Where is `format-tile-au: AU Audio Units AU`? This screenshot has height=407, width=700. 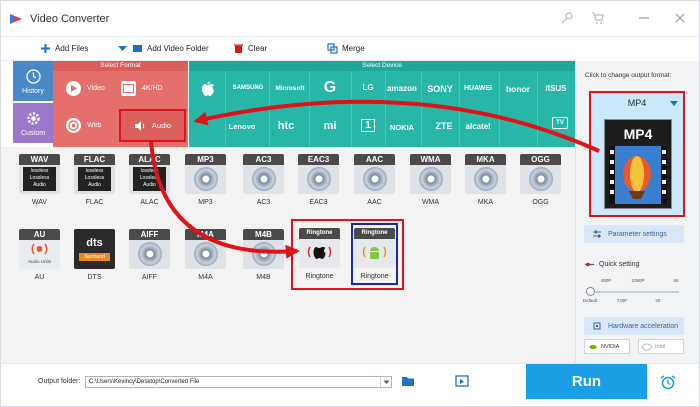
format-tile-au: AU Audio Units AU is located at coordinates (39, 257).